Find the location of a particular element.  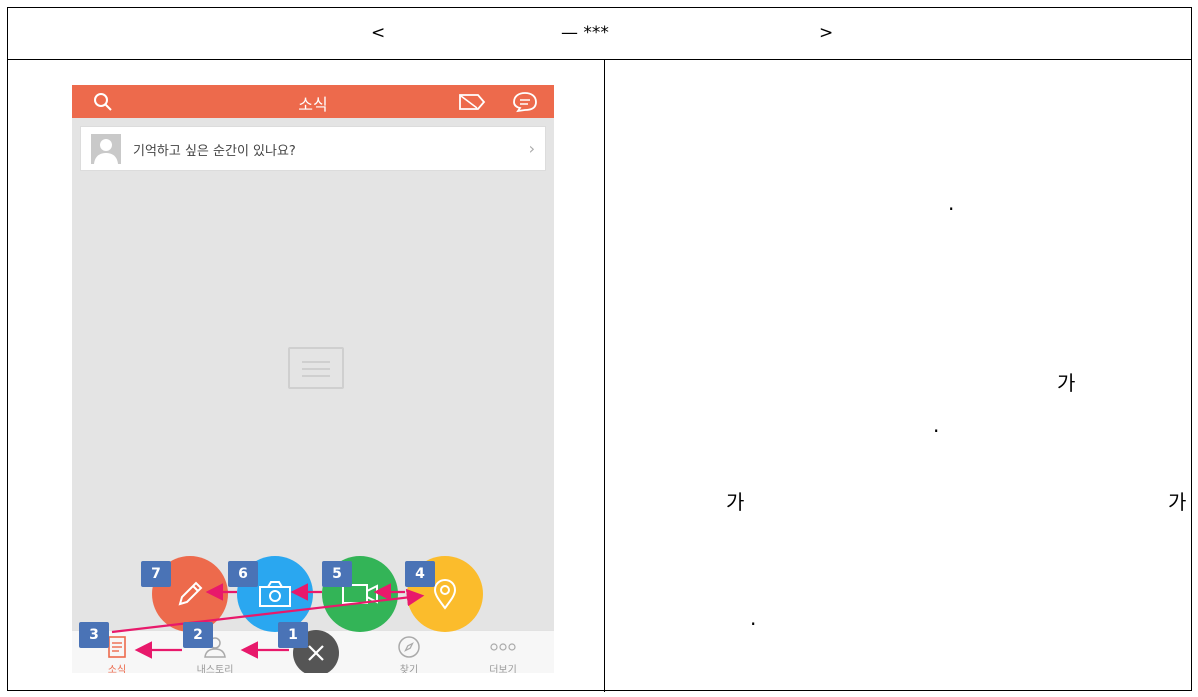

more-icon is located at coordinates (503, 647).